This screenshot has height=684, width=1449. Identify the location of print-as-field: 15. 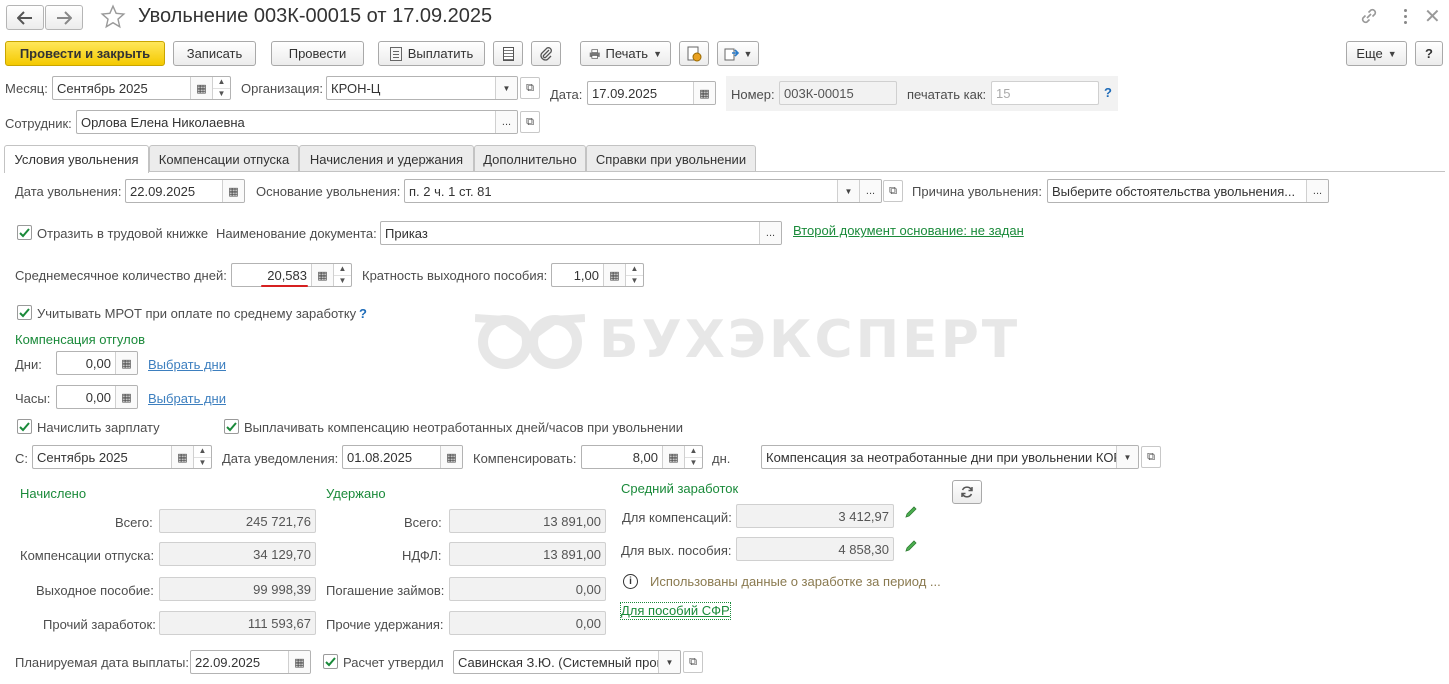
(1045, 93).